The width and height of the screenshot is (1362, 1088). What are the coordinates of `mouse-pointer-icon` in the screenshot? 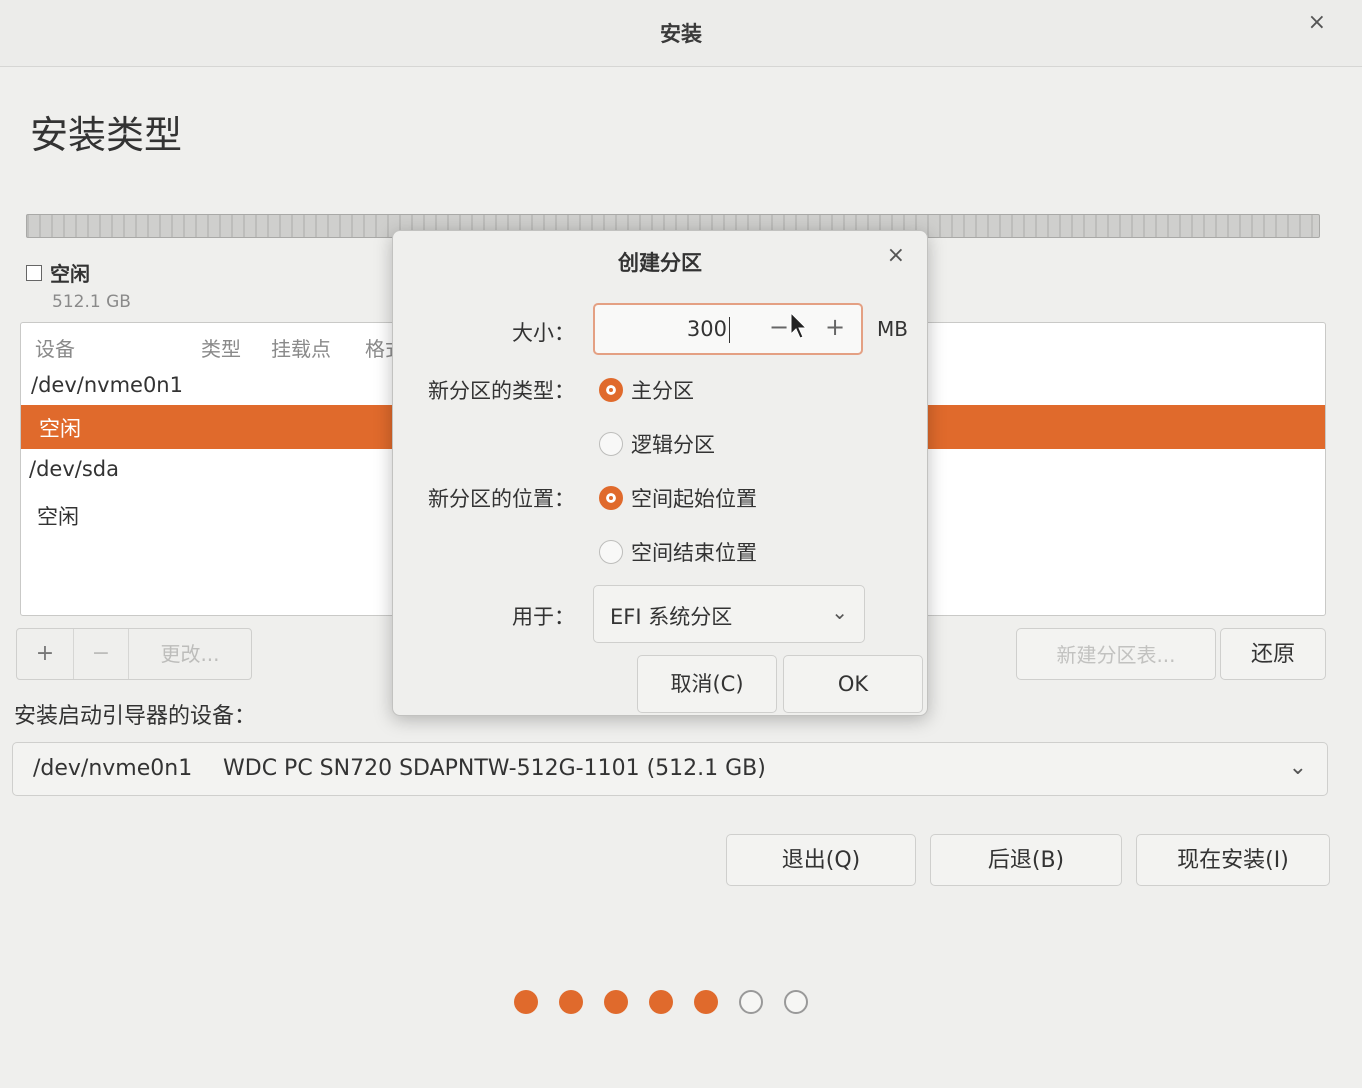 It's located at (799, 325).